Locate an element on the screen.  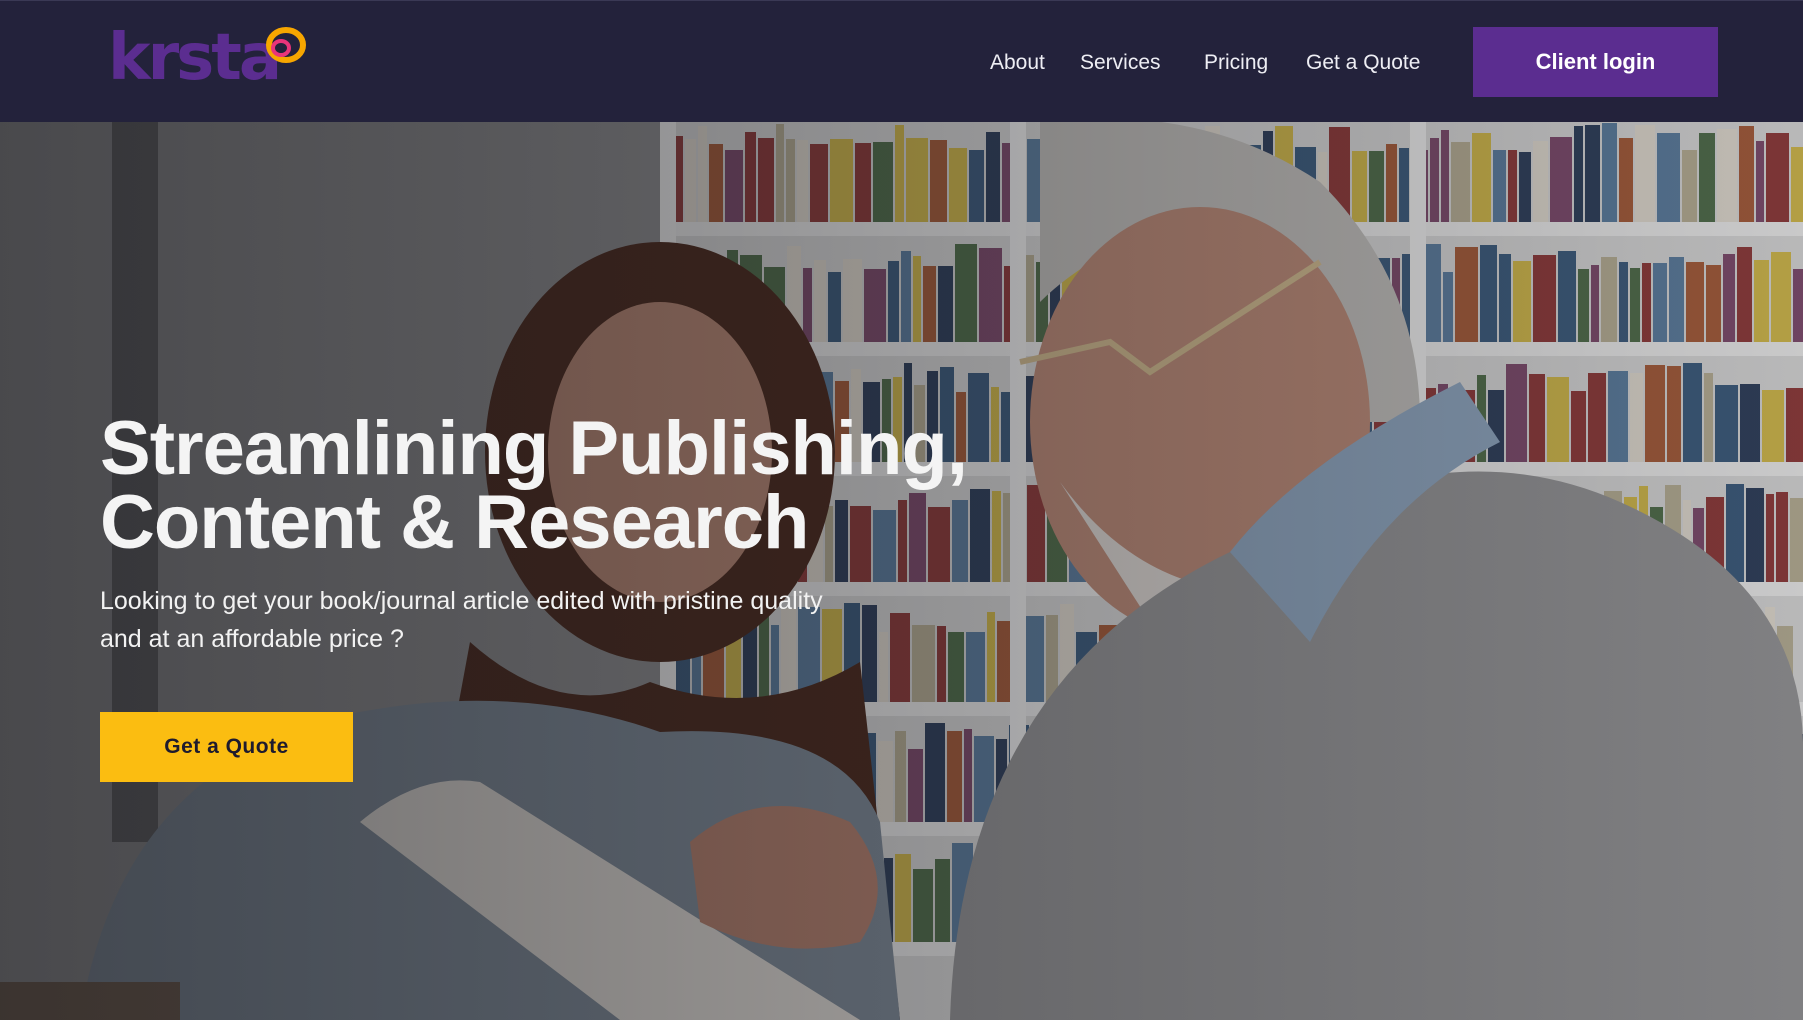
nav-pricing: Pricing is located at coordinates (1236, 63).